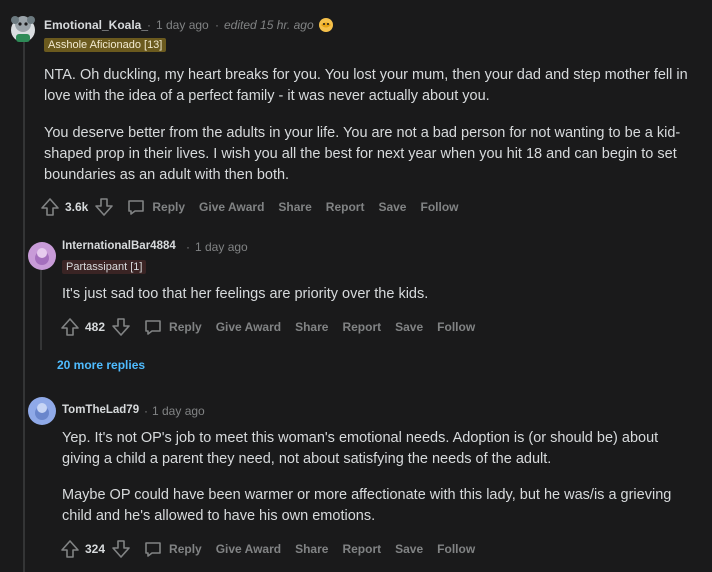 The width and height of the screenshot is (712, 572). Describe the element at coordinates (96, 25) in the screenshot. I see `username: Emotional_Koala_` at that location.